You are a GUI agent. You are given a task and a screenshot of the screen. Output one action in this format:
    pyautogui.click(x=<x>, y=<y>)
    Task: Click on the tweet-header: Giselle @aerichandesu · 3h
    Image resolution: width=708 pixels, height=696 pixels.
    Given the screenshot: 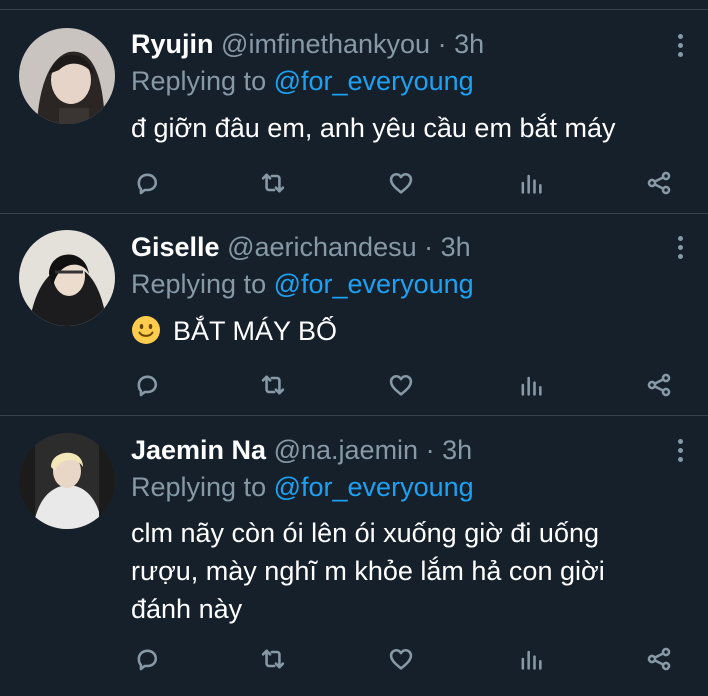 What is the action you would take?
    pyautogui.click(x=301, y=247)
    